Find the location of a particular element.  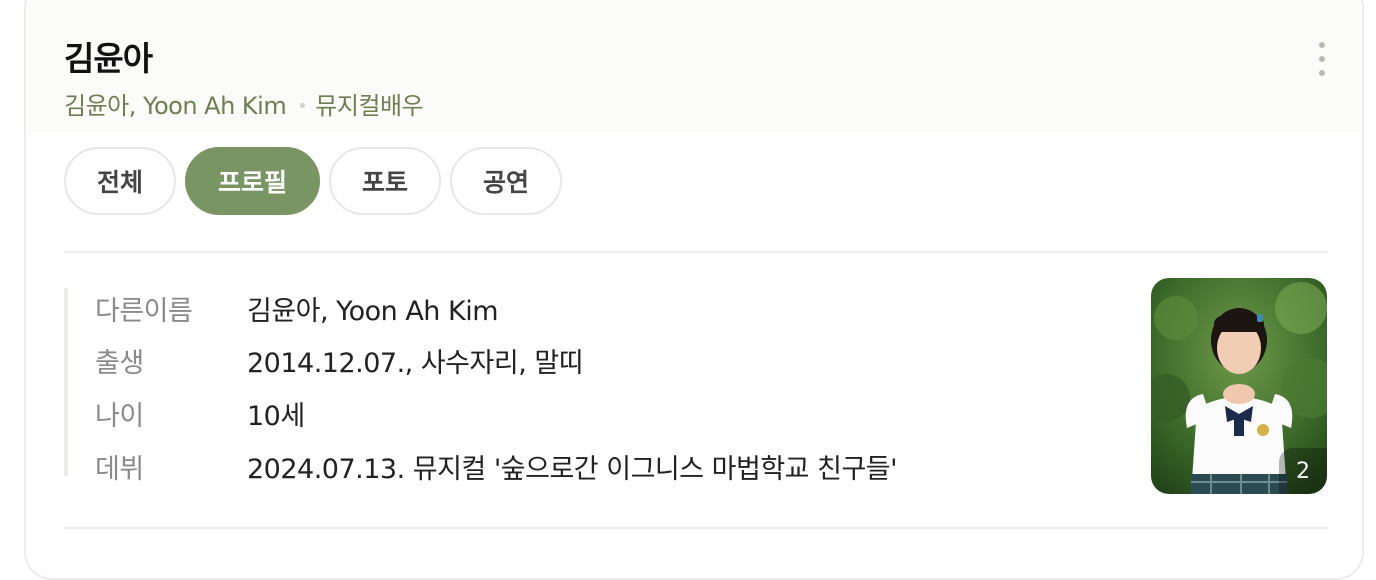

tab-performance: 공연 is located at coordinates (506, 181).